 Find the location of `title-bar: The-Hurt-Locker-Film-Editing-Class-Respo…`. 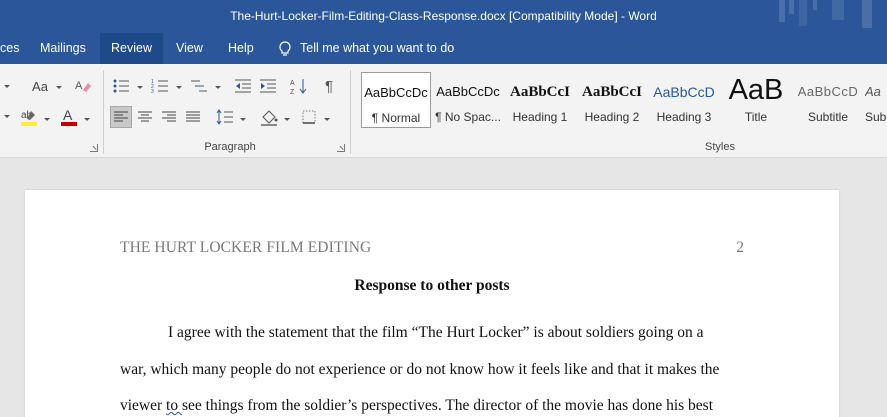

title-bar: The-Hurt-Locker-Film-Editing-Class-Respo… is located at coordinates (443, 16).